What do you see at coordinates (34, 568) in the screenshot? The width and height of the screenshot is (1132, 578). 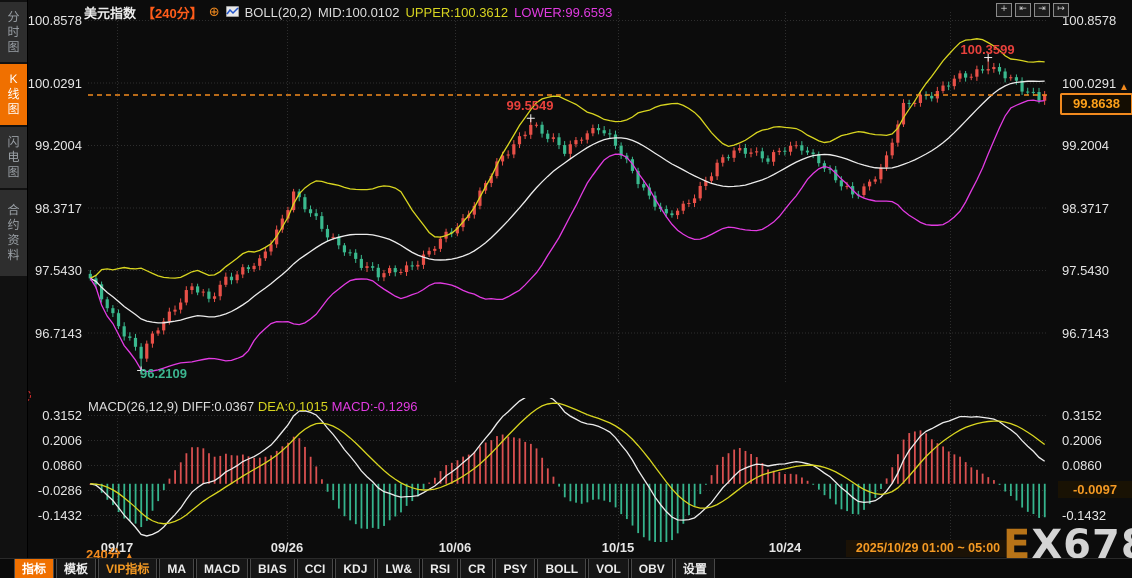 I see `toolbar-item-indicator: 指标` at bounding box center [34, 568].